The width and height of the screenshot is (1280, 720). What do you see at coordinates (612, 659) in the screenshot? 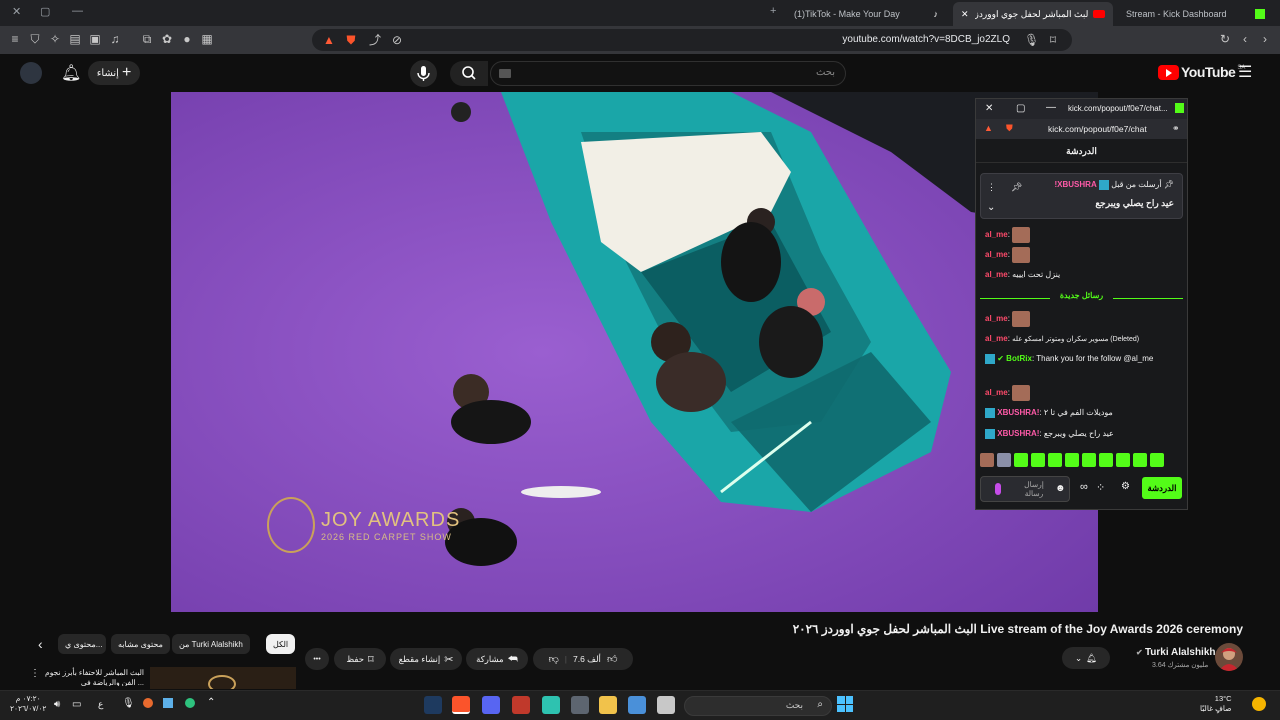
I see `like-icon: 👍︎` at bounding box center [612, 659].